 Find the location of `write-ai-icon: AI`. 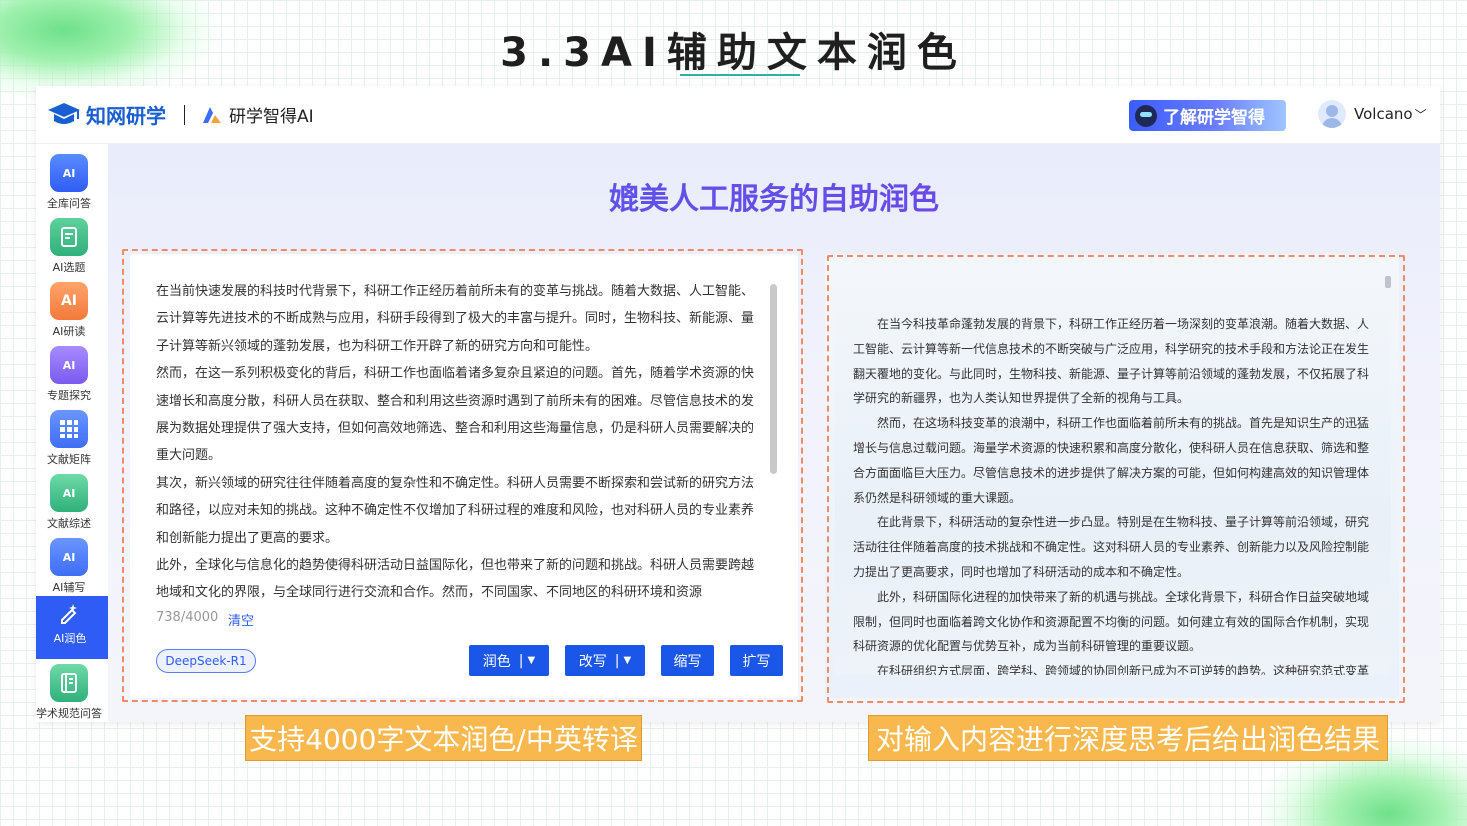

write-ai-icon: AI is located at coordinates (69, 557).